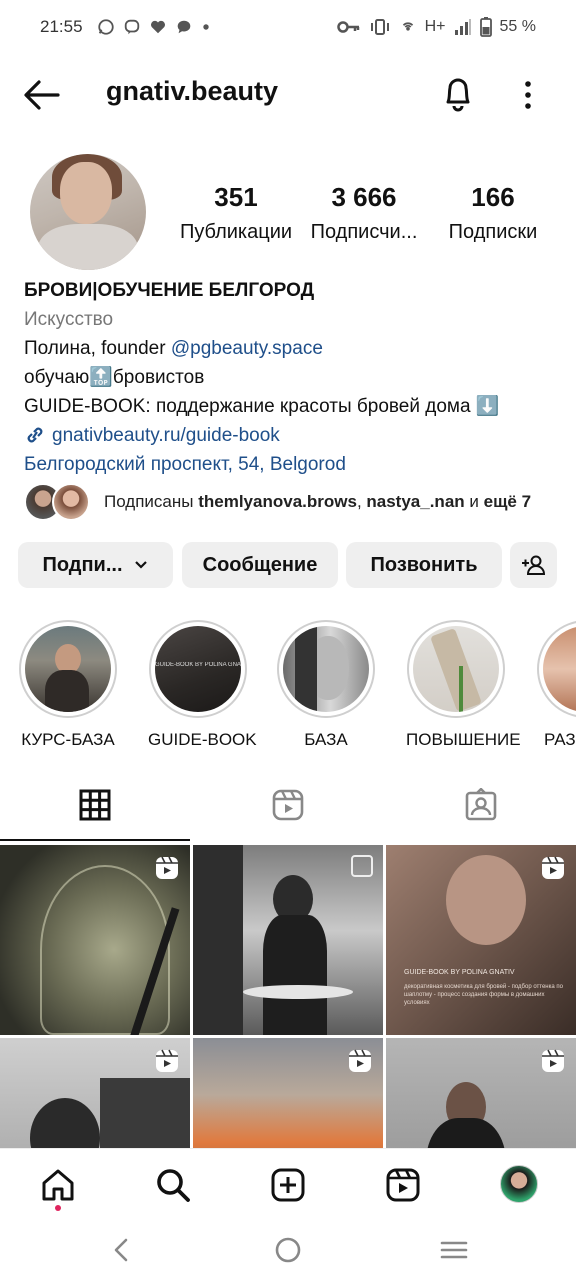 The image size is (576, 1280). What do you see at coordinates (517, 26) in the screenshot?
I see `battery-level: 55 %` at bounding box center [517, 26].